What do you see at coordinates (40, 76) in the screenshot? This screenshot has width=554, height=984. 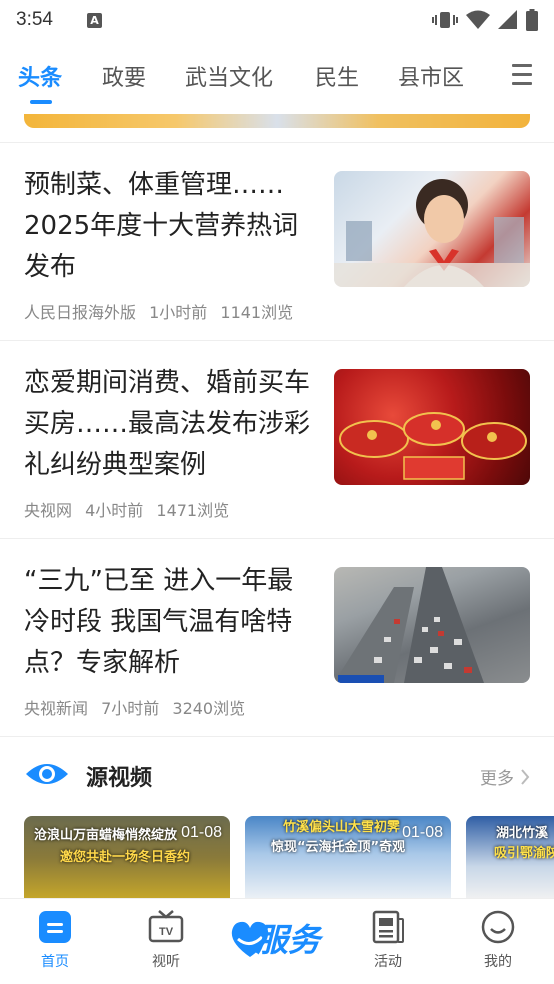 I see `tab-headline: 头条` at bounding box center [40, 76].